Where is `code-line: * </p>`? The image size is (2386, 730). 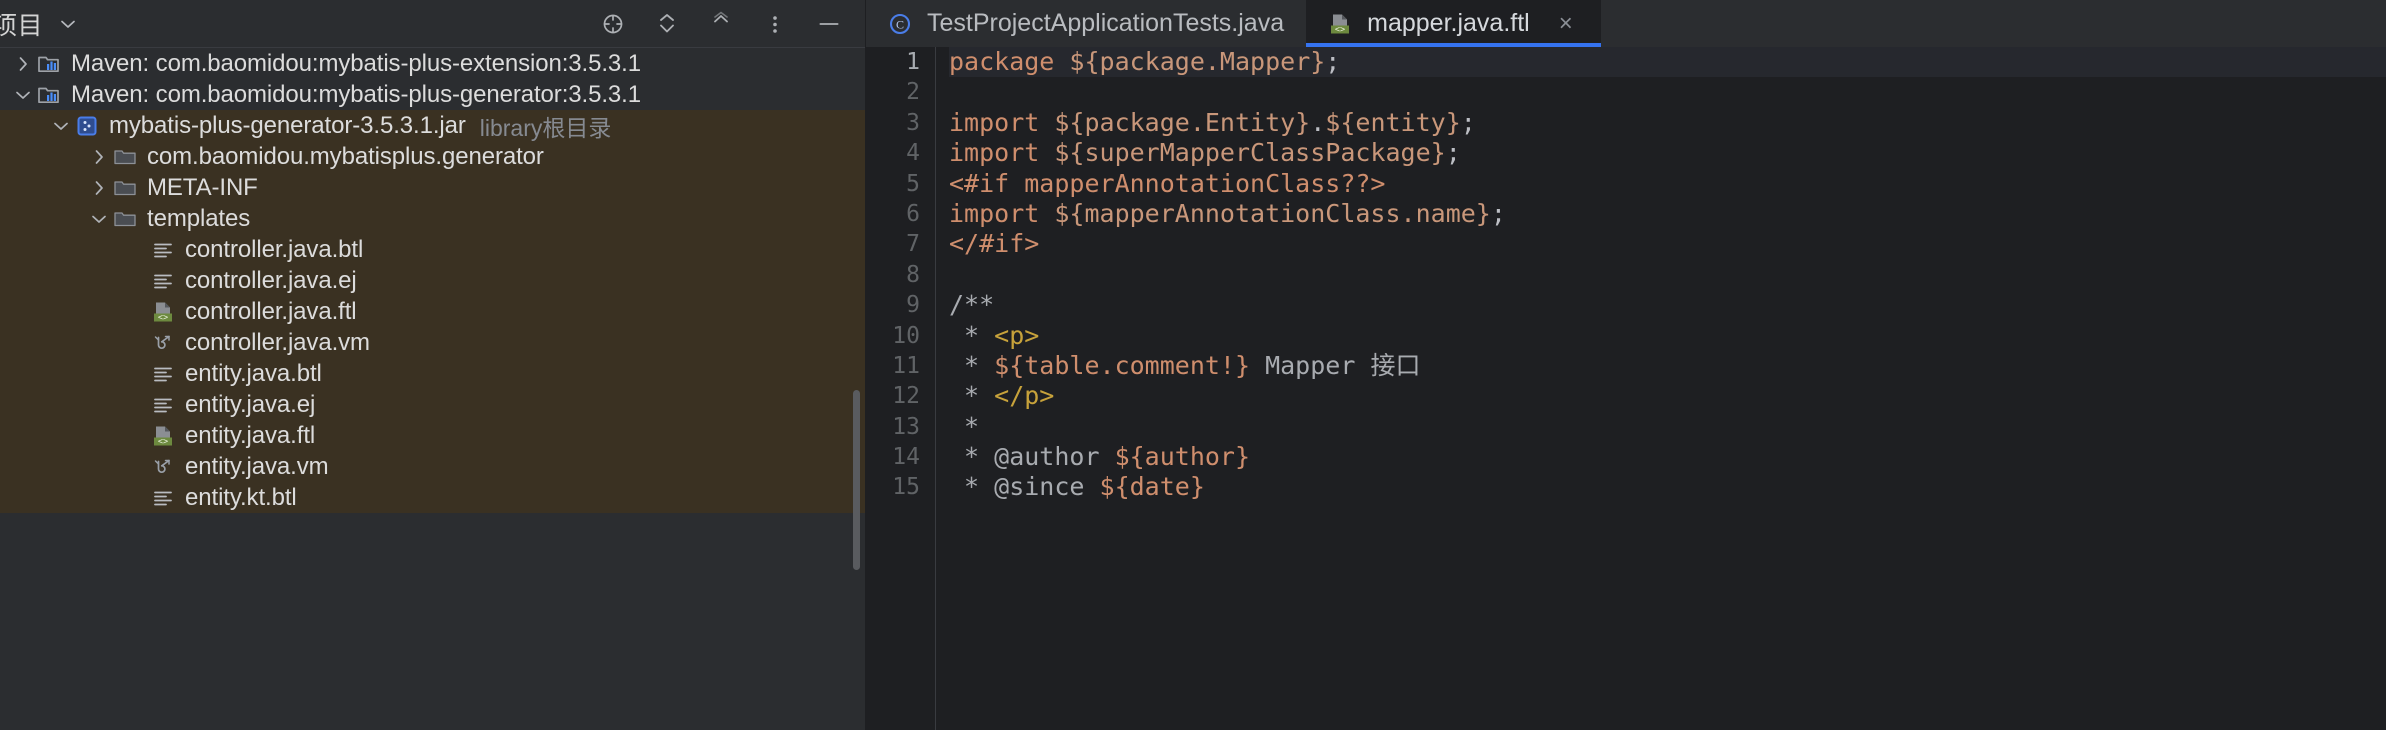
code-line: * </p> is located at coordinates (1667, 396).